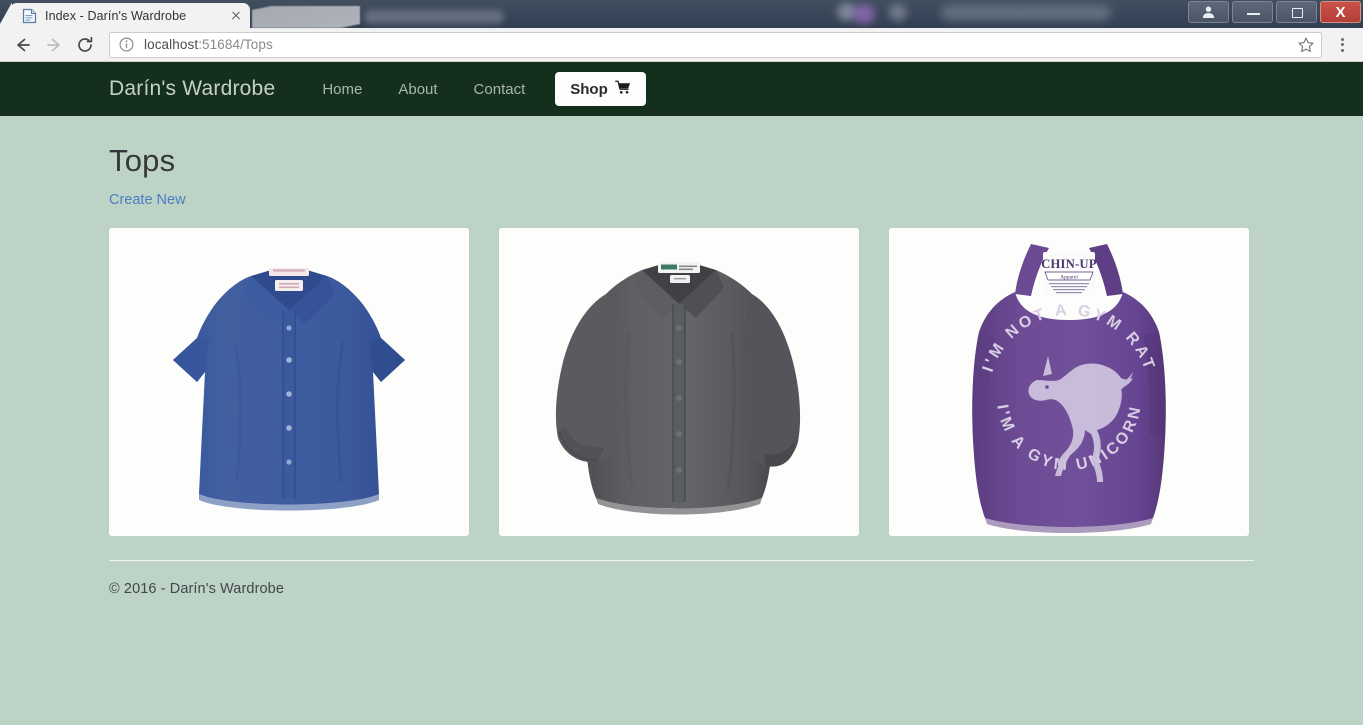  What do you see at coordinates (54, 45) in the screenshot?
I see `forward-arrow-icon` at bounding box center [54, 45].